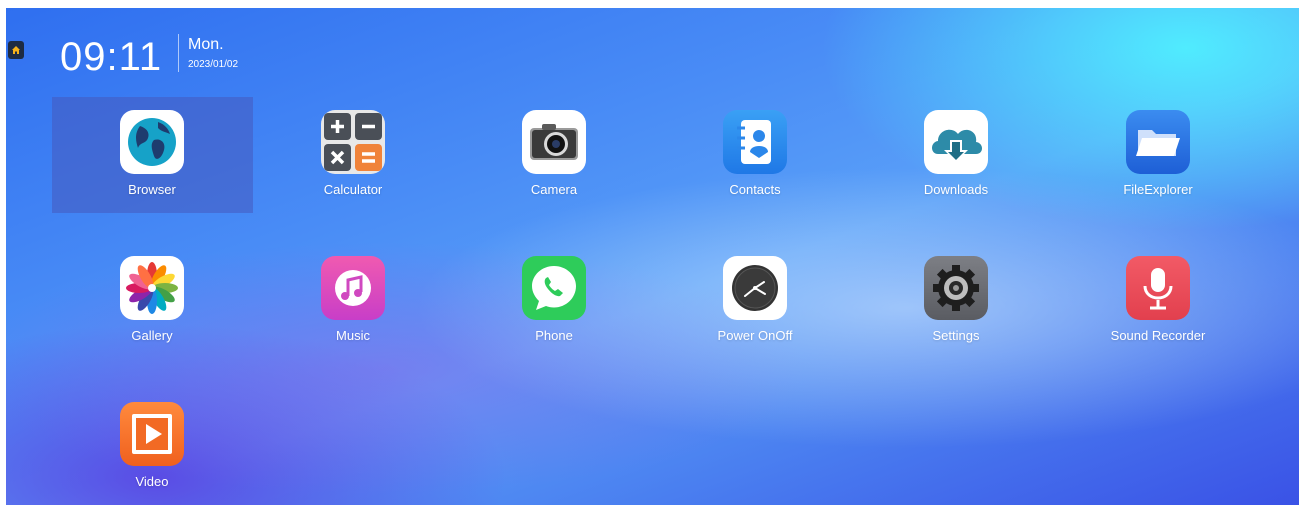  What do you see at coordinates (755, 142) in the screenshot?
I see `contacts-icon` at bounding box center [755, 142].